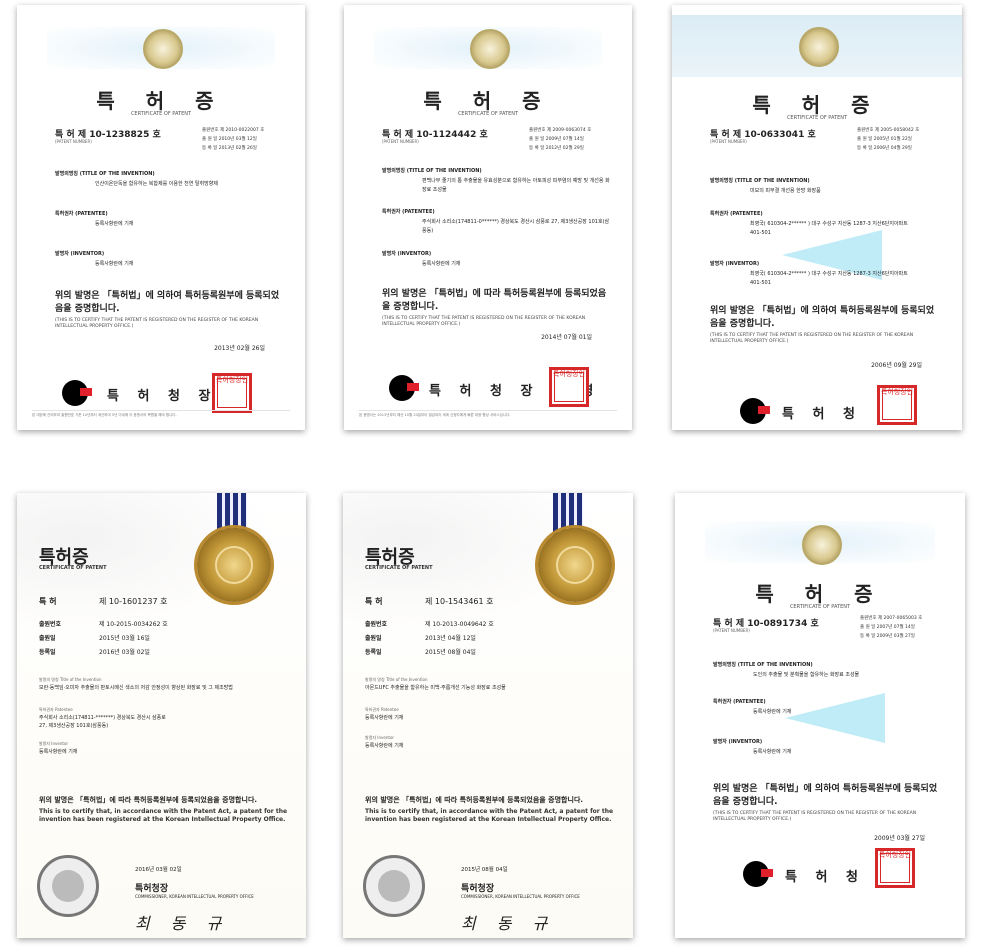 The image size is (981, 951). Describe the element at coordinates (459, 601) in the screenshot. I see `row-value: 제 10-1543461 호` at that location.